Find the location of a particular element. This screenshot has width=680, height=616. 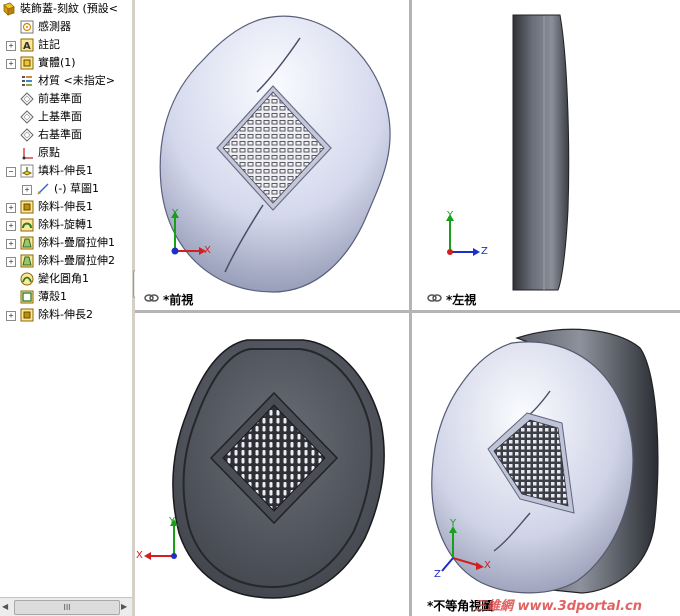

top-x-axis-label: X is located at coordinates (139, 555).